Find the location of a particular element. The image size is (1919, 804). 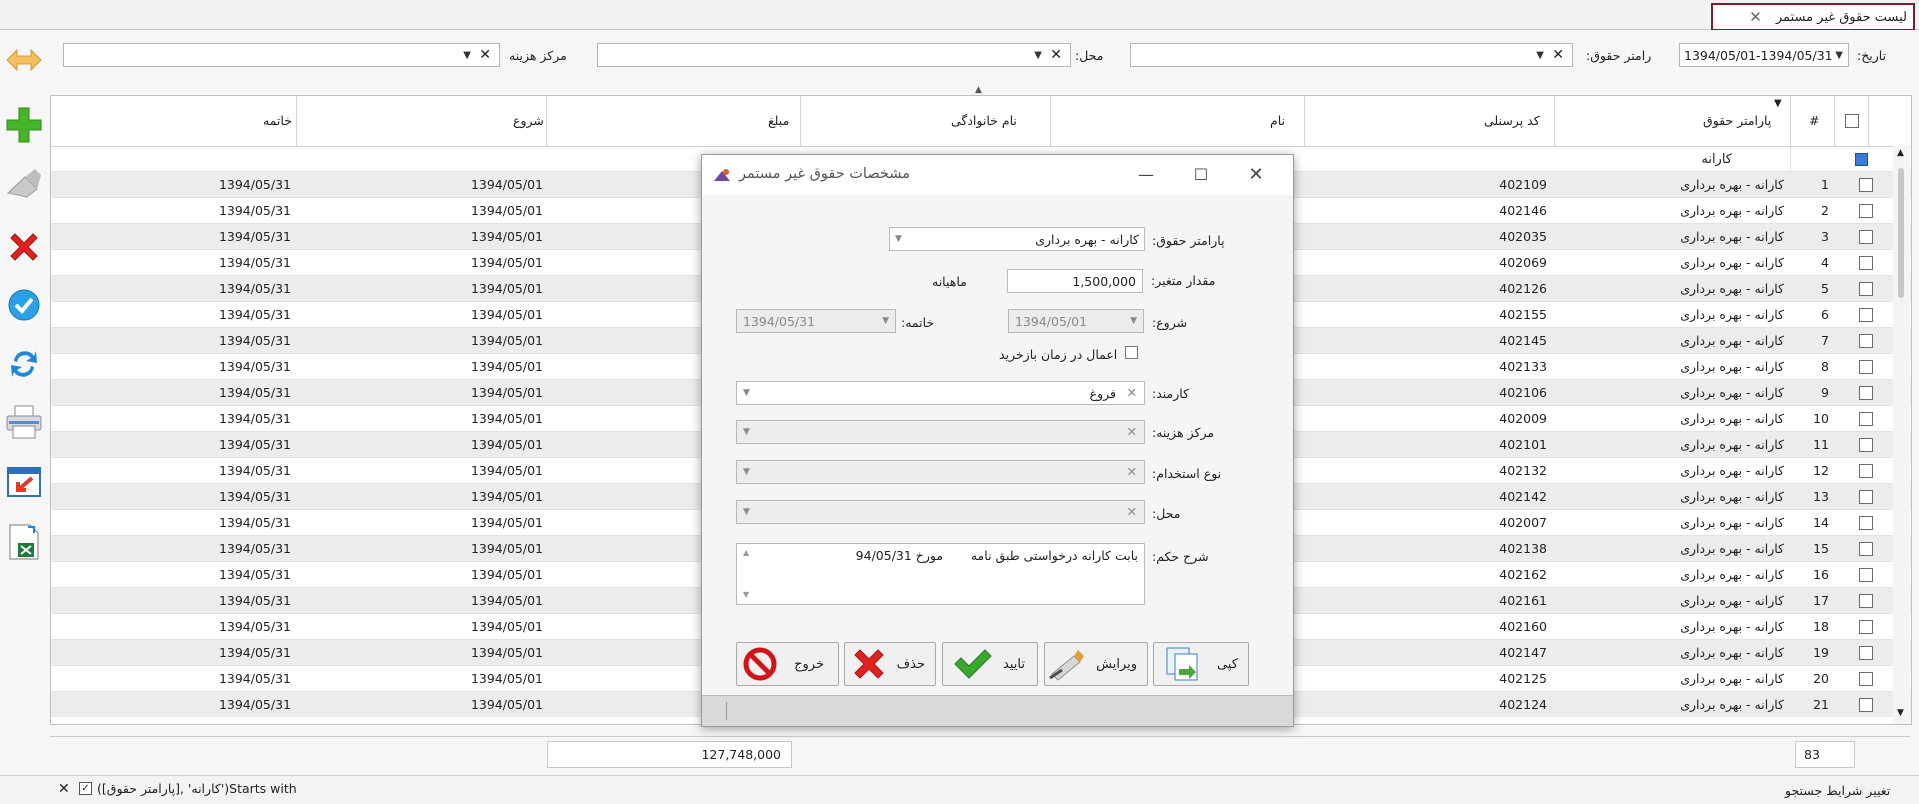

column-header-param: پارامتر حقوق ▼ is located at coordinates (1673, 121).